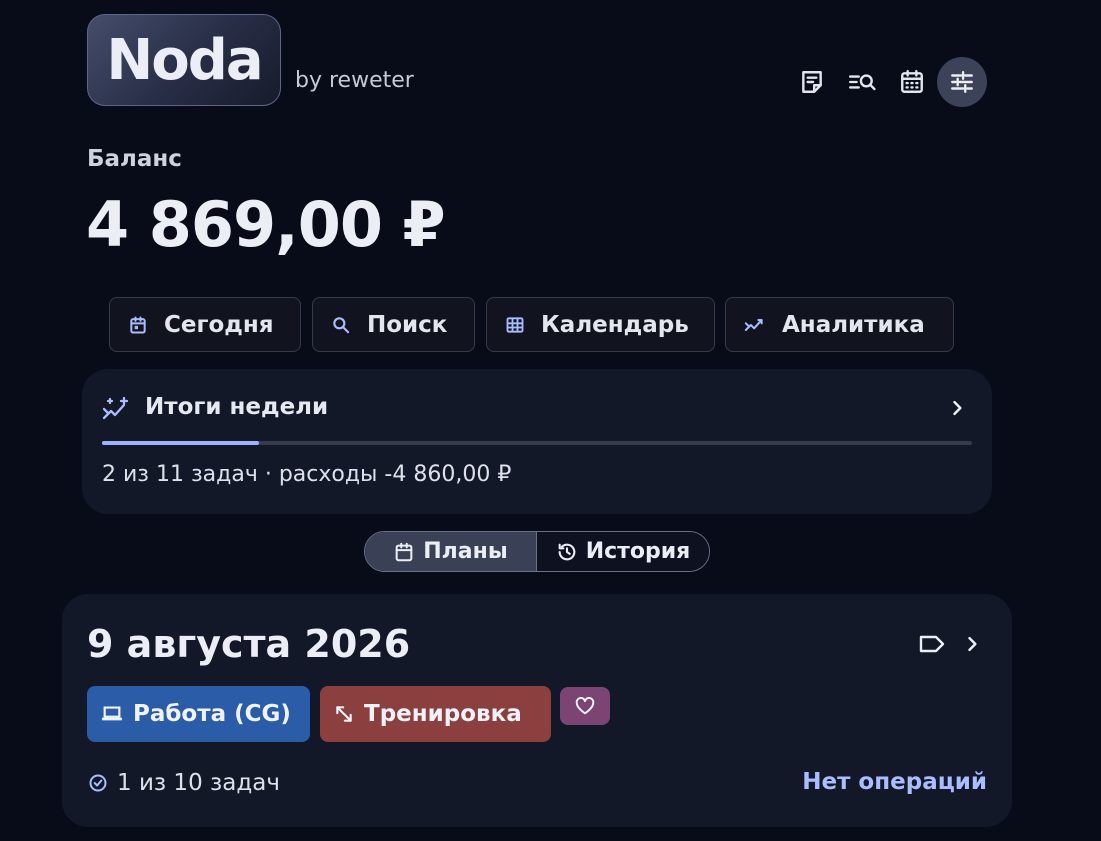 This screenshot has height=841, width=1101. I want to click on app-logo: Noda, so click(184, 60).